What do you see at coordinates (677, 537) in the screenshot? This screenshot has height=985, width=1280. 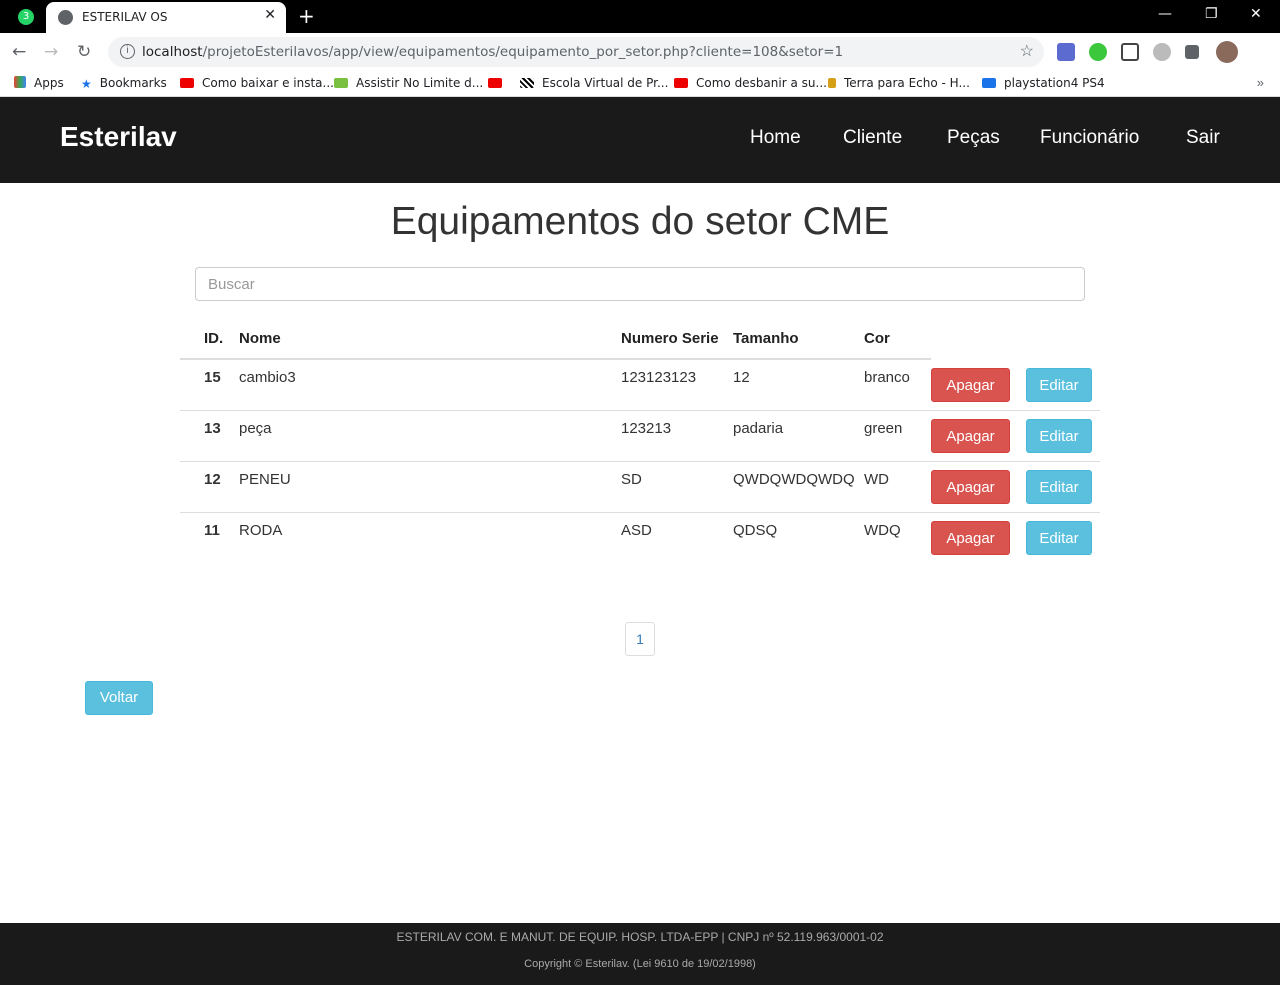 I see `cell-numero-serie: ASD` at bounding box center [677, 537].